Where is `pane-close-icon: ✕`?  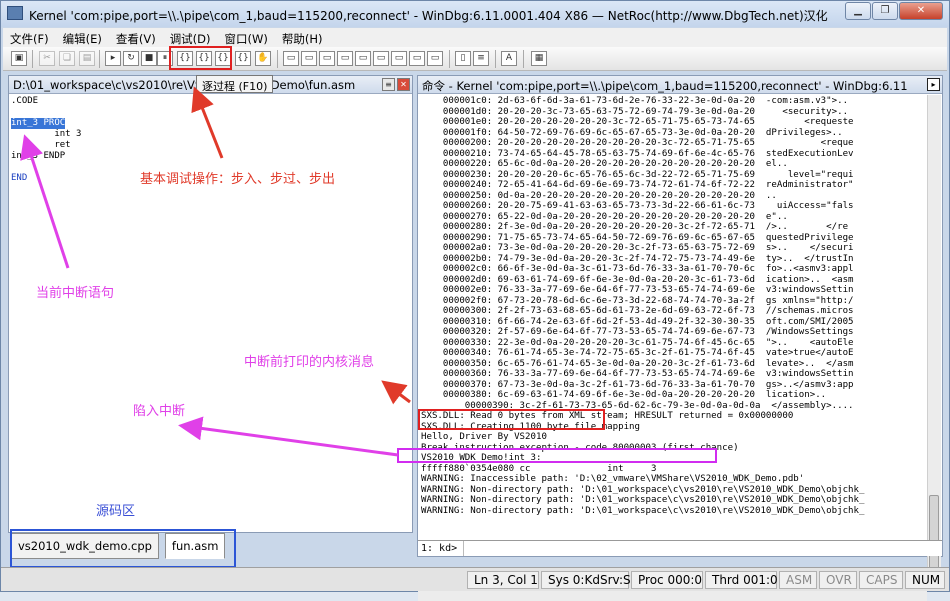 pane-close-icon: ✕ is located at coordinates (403, 84).